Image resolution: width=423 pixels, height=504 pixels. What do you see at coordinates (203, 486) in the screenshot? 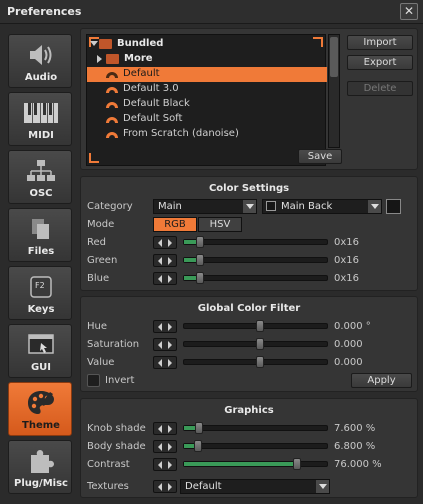
I see `textures-value: Default` at bounding box center [203, 486].